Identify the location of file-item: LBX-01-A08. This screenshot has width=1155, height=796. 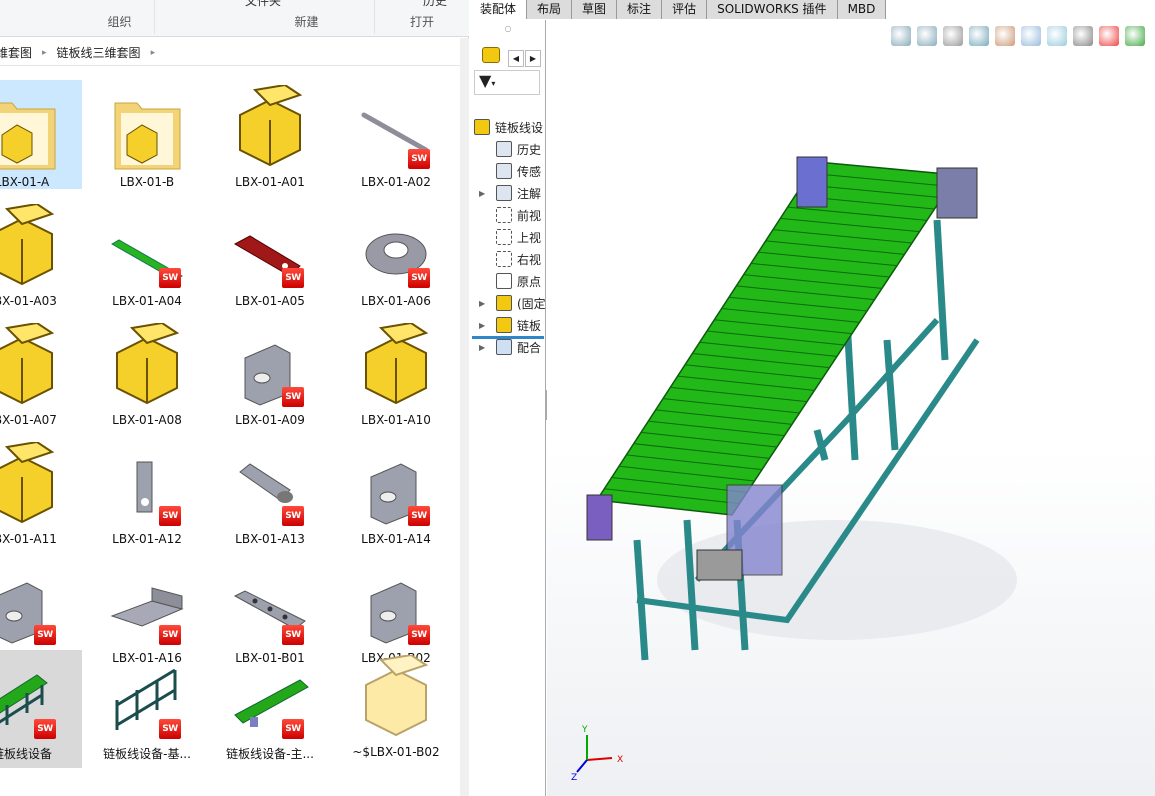
(147, 372).